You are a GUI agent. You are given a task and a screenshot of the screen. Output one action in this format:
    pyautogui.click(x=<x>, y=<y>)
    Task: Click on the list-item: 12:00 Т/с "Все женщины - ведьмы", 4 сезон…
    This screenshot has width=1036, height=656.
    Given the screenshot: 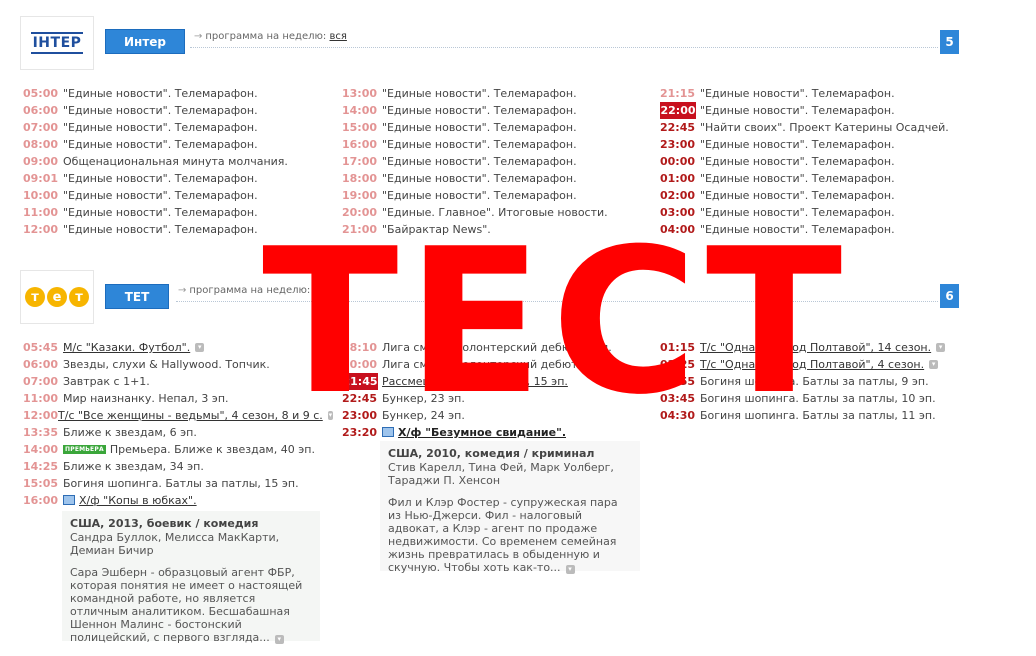 What is the action you would take?
    pyautogui.click(x=178, y=415)
    